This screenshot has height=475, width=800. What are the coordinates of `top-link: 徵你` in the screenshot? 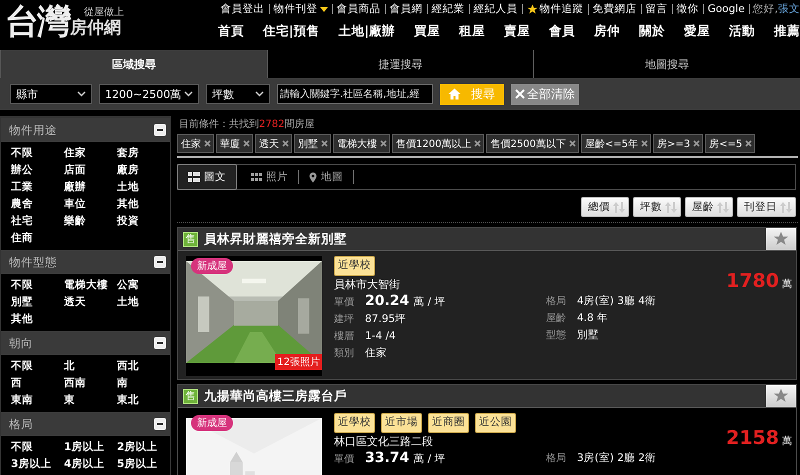 It's located at (688, 9).